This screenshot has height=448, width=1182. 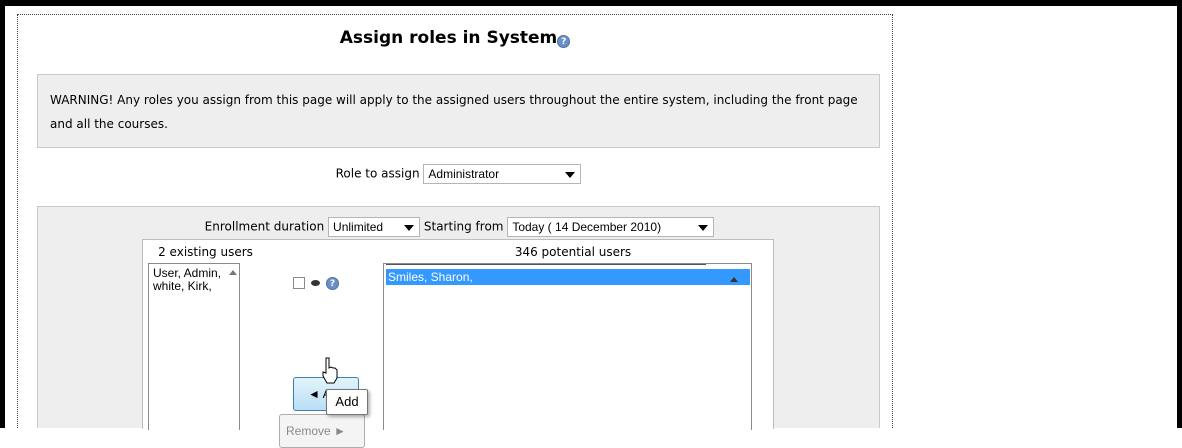 What do you see at coordinates (448, 38) in the screenshot?
I see `page-title: Assign roles in System` at bounding box center [448, 38].